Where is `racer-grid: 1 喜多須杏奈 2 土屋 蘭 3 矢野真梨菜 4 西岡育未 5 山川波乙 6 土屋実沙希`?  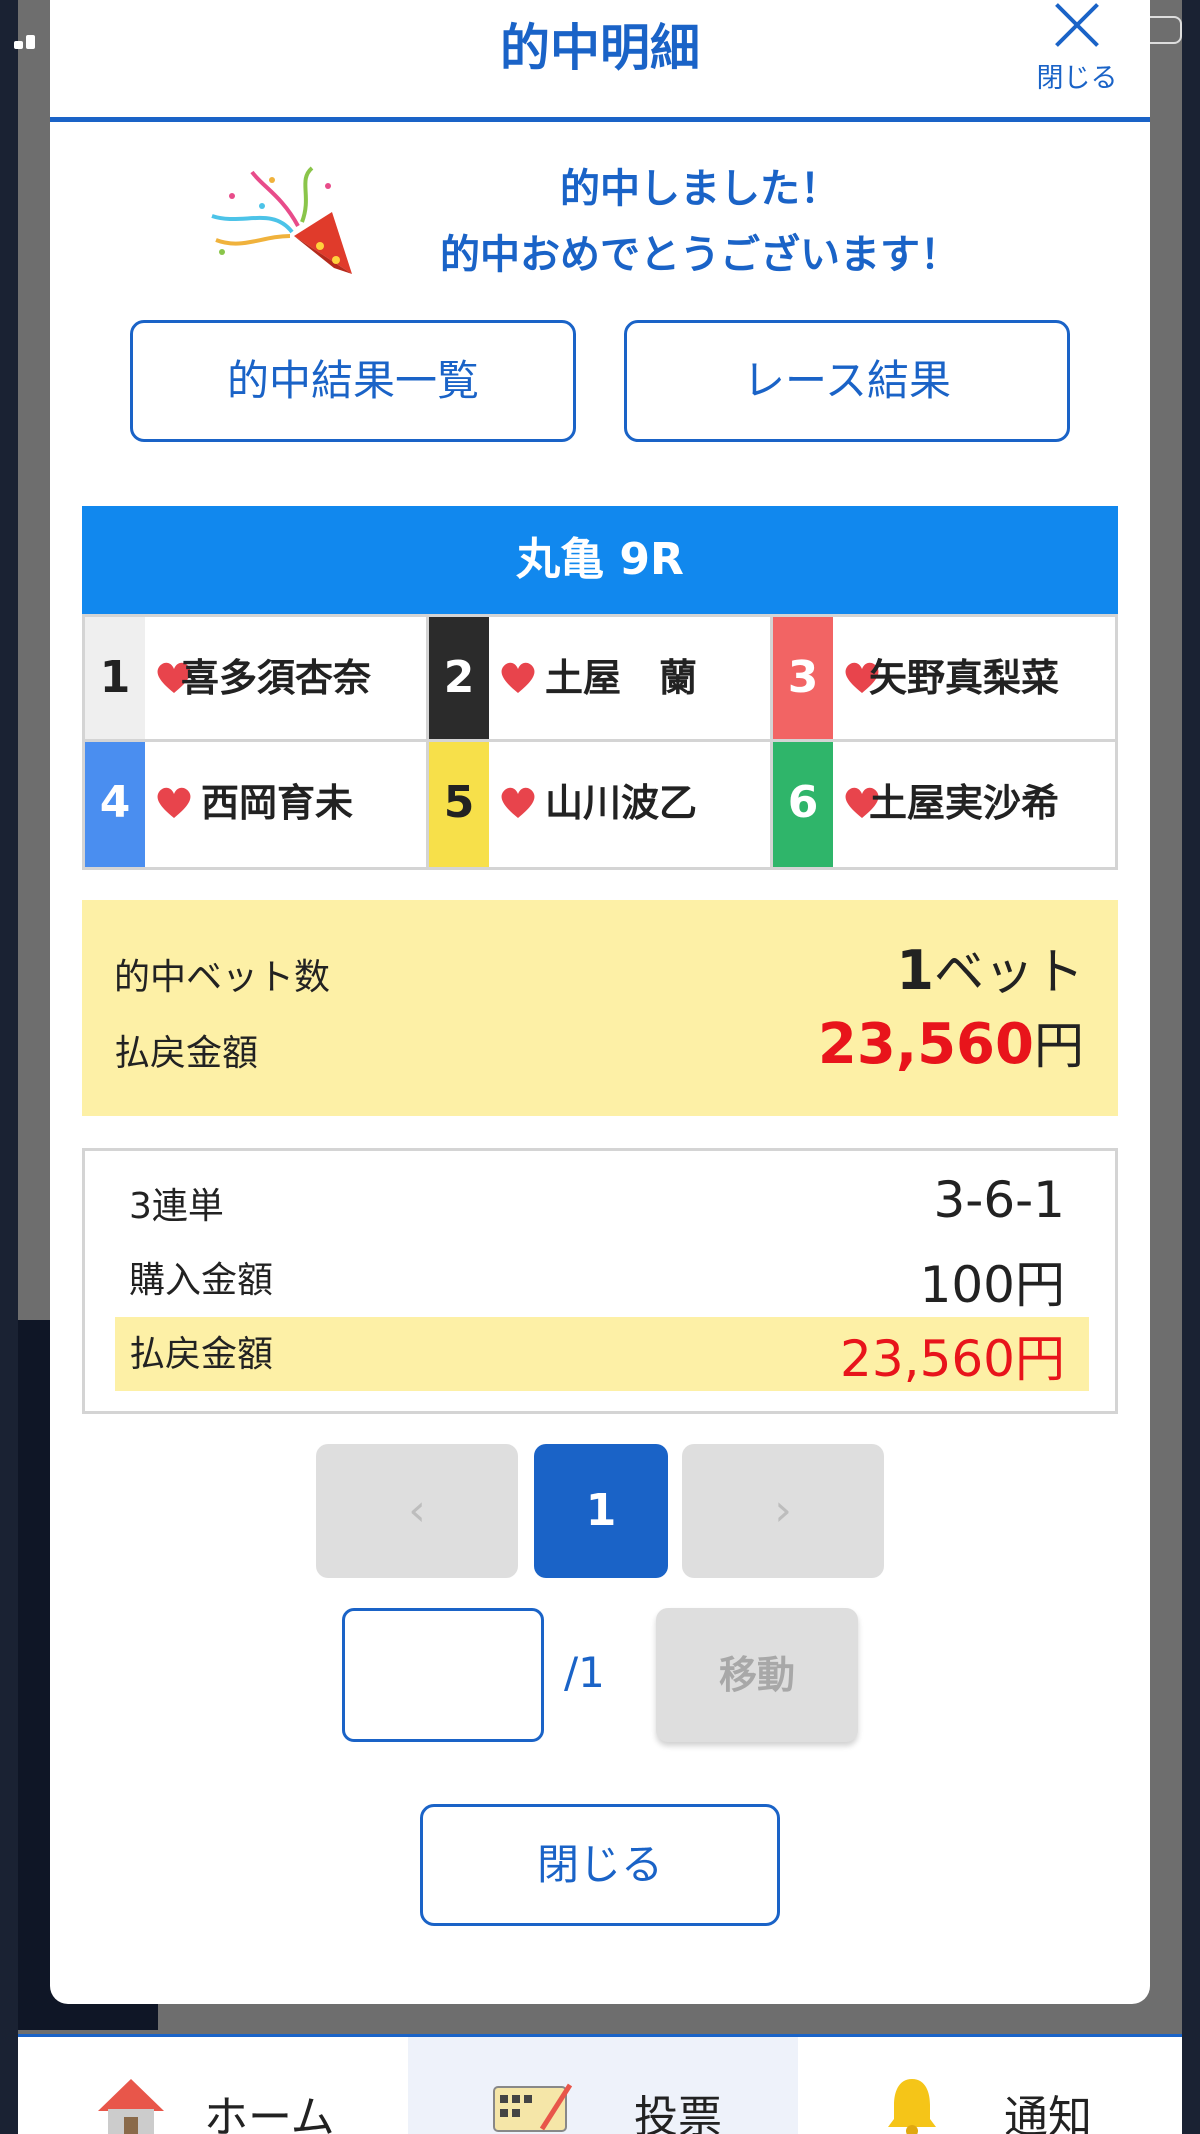
racer-grid: 1 喜多須杏奈 2 土屋 蘭 3 矢野真梨菜 4 西岡育未 5 山川波乙 6 土屋実沙希 is located at coordinates (600, 742).